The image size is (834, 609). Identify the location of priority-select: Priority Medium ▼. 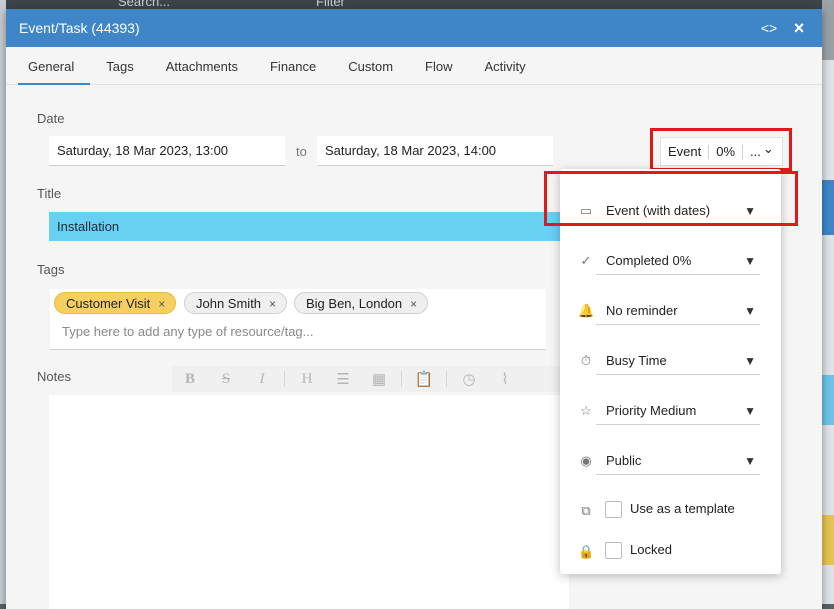
(678, 411).